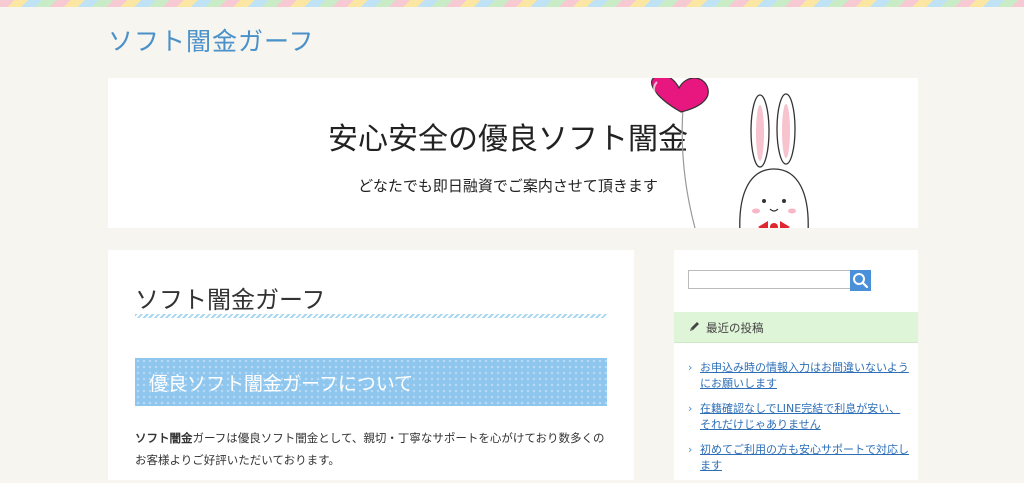 This screenshot has height=483, width=1024. I want to click on section-heading-bar: 優良ソフト闇金ガーフについて, so click(371, 382).